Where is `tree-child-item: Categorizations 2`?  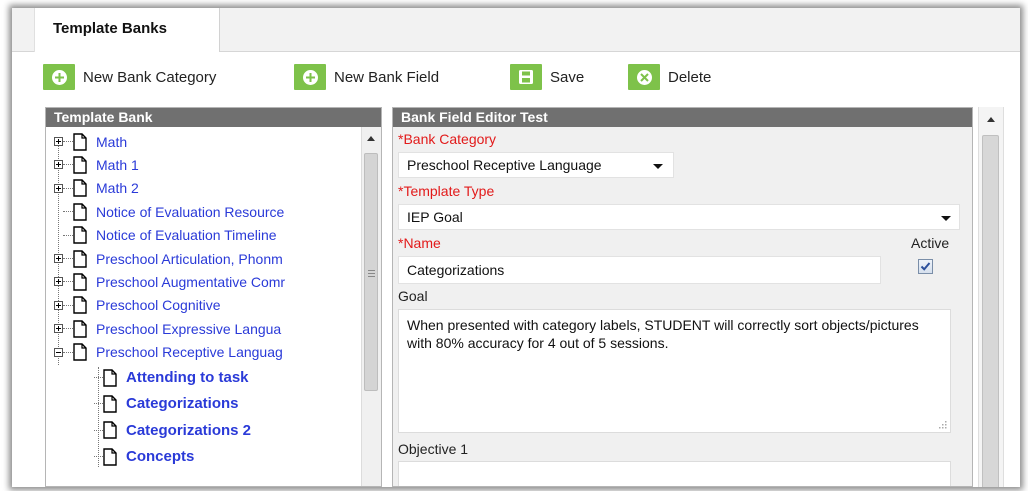
tree-child-item: Categorizations 2 is located at coordinates (172, 430).